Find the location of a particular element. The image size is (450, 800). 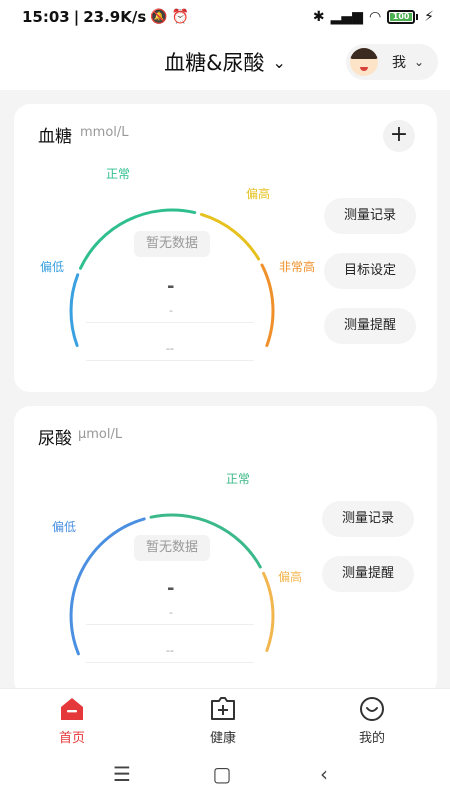

app-header: 血糖&尿酸 ⌄ 我 ⌄ is located at coordinates (225, 62).